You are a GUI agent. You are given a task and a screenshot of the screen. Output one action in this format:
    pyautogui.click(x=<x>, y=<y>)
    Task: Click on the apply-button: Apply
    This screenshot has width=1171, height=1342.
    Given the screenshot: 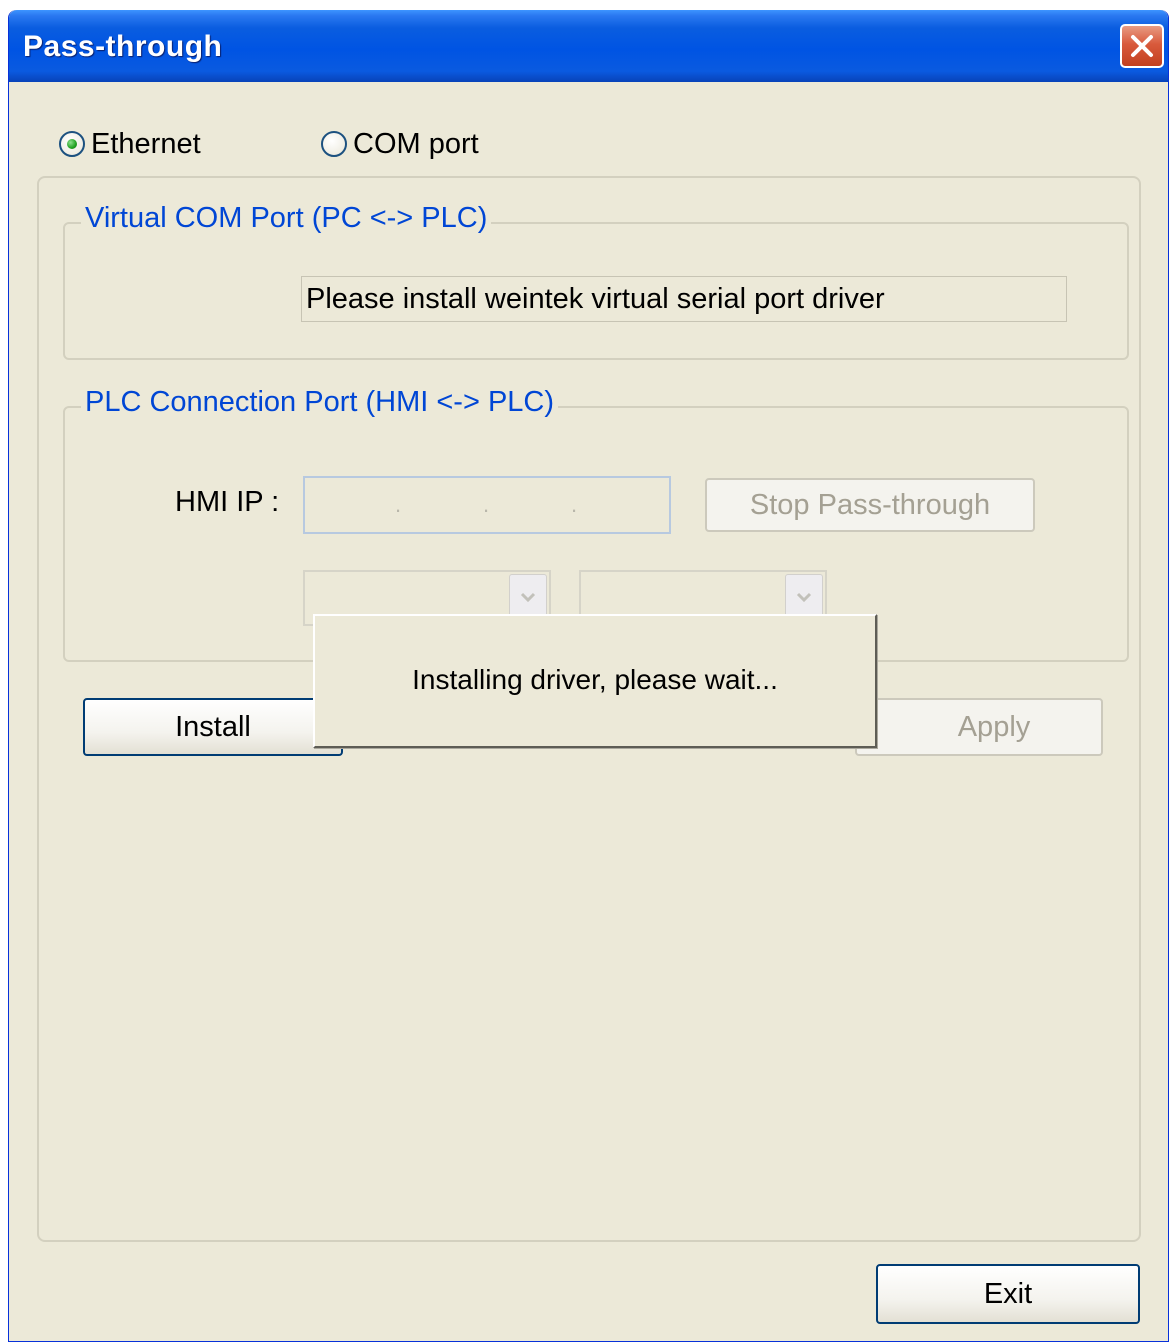 What is the action you would take?
    pyautogui.click(x=979, y=727)
    